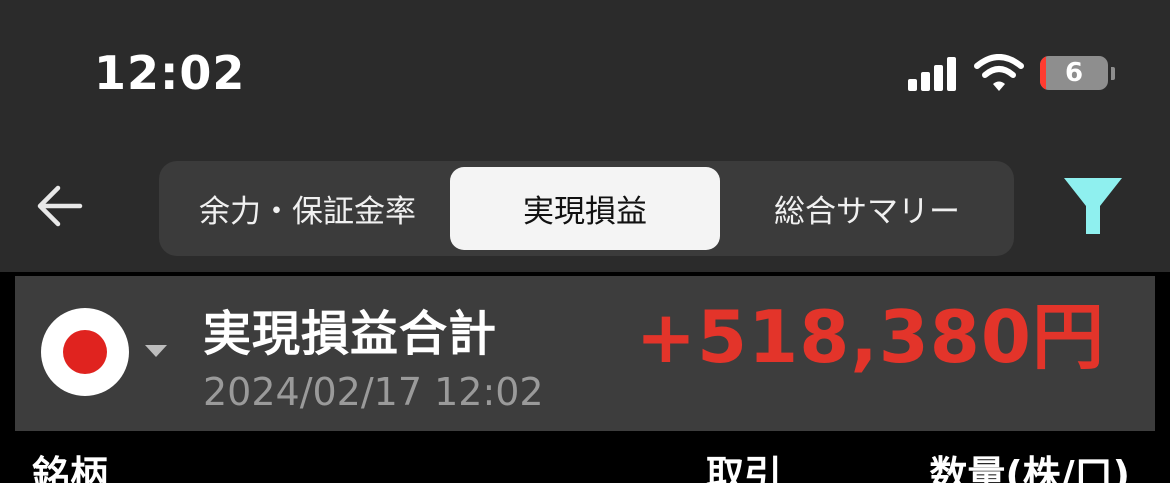 Image resolution: width=1170 pixels, height=483 pixels. I want to click on wifi-icon, so click(999, 72).